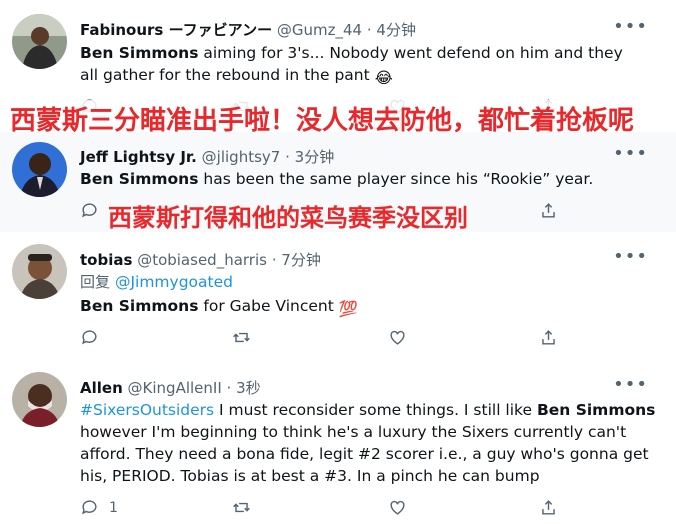  Describe the element at coordinates (138, 157) in the screenshot. I see `author-name: Jeff Lightsy Jr.` at that location.